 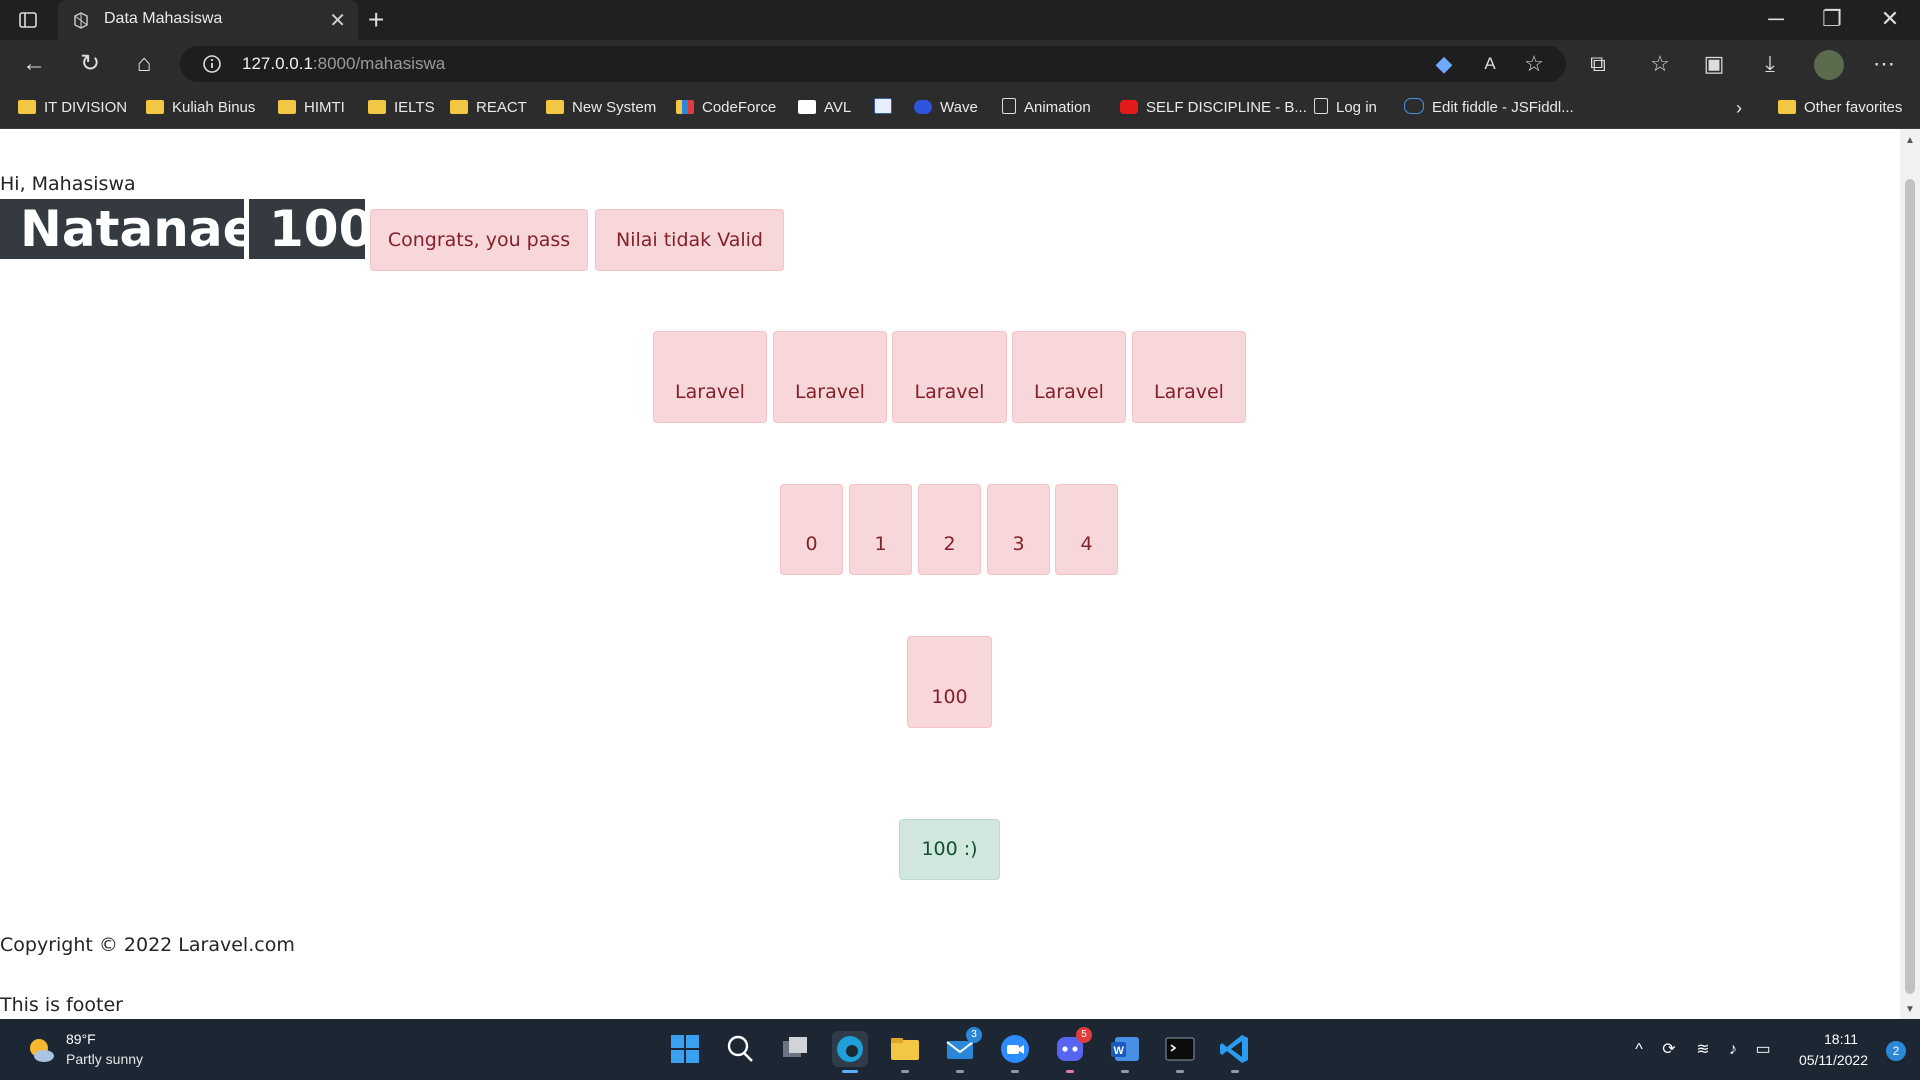 What do you see at coordinates (1180, 1052) in the screenshot?
I see `taskbar-terminal` at bounding box center [1180, 1052].